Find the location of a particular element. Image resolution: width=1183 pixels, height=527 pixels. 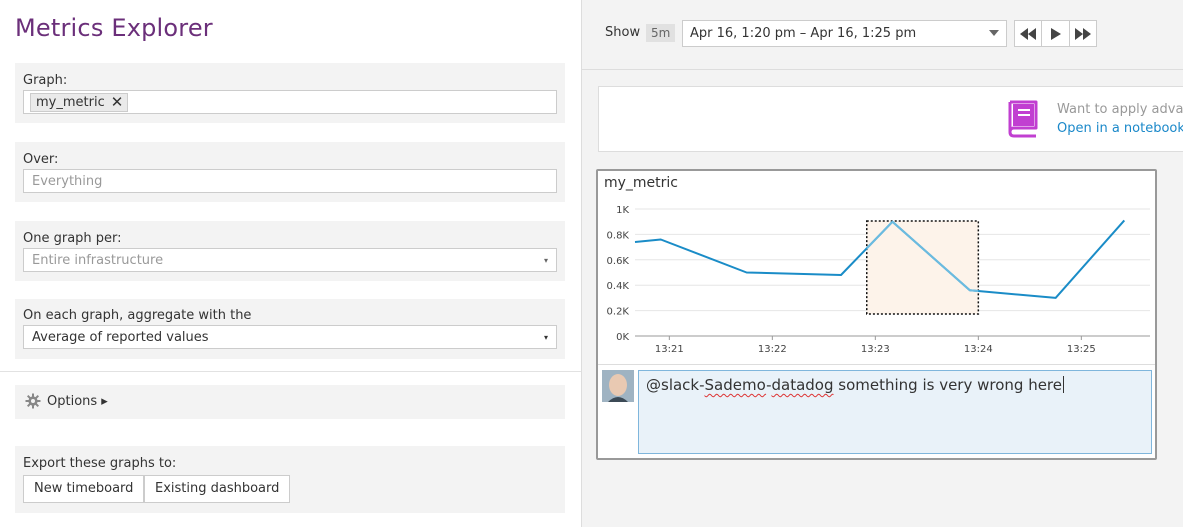

export-label: Export these graphs to: is located at coordinates (100, 463).